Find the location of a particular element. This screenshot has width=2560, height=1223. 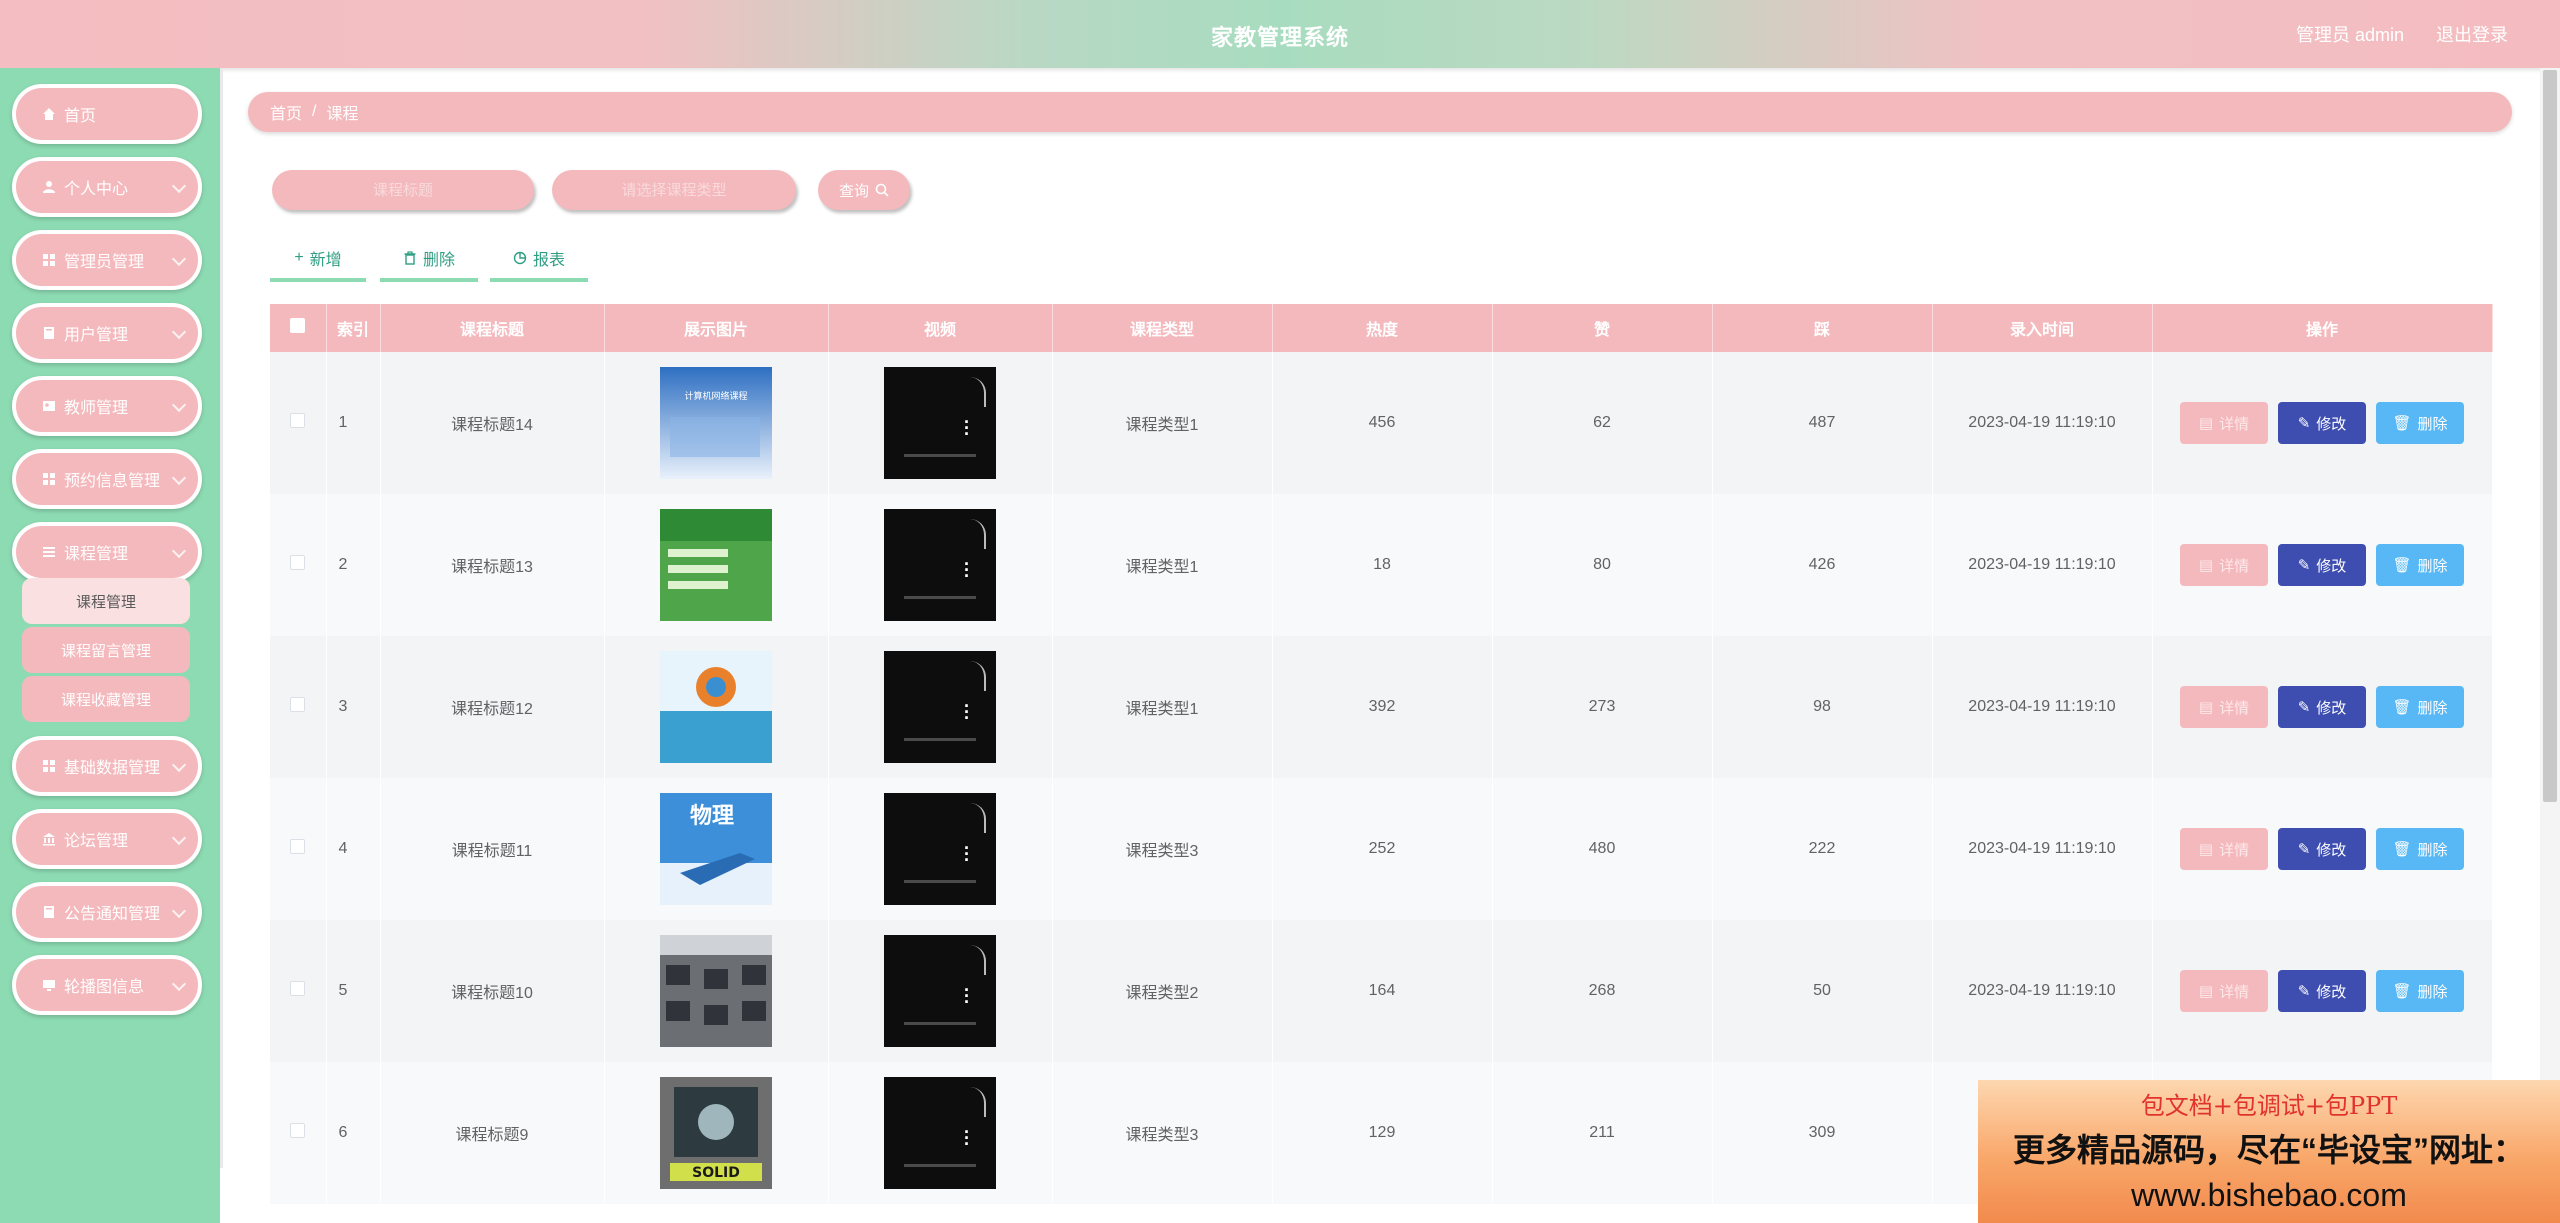

course-title: 课程标题13 is located at coordinates (492, 565).